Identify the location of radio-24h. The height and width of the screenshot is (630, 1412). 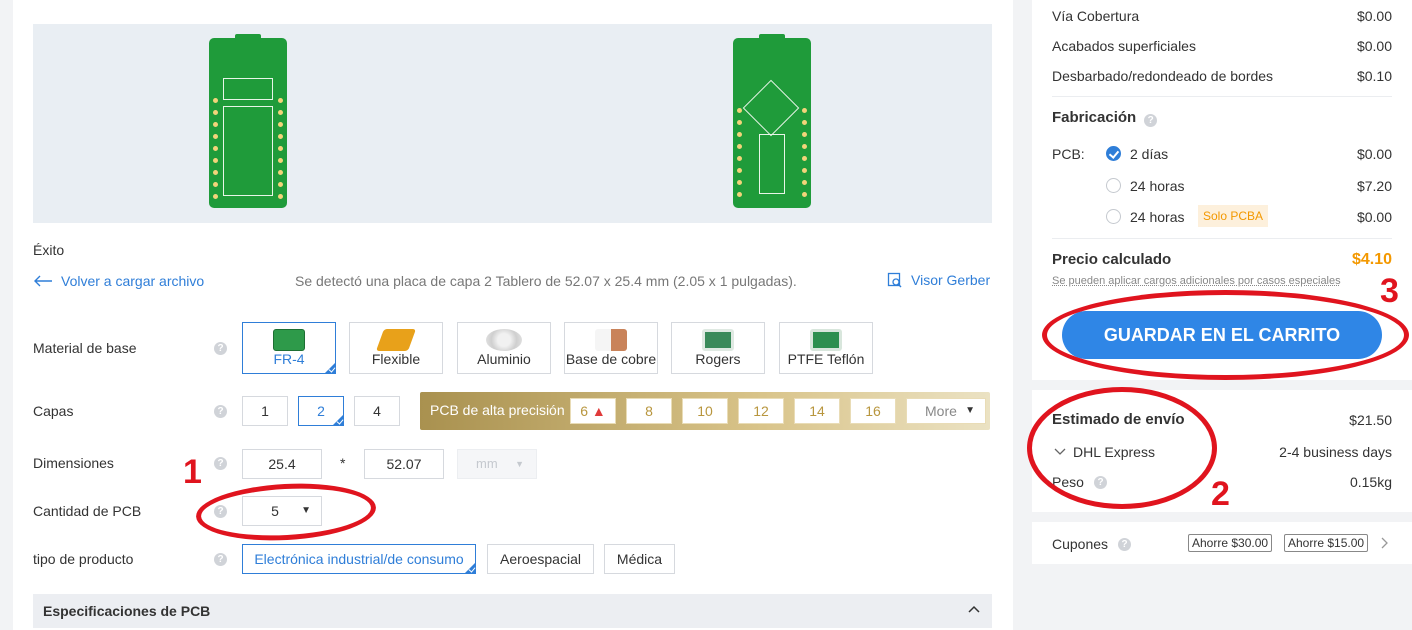
(1113, 185).